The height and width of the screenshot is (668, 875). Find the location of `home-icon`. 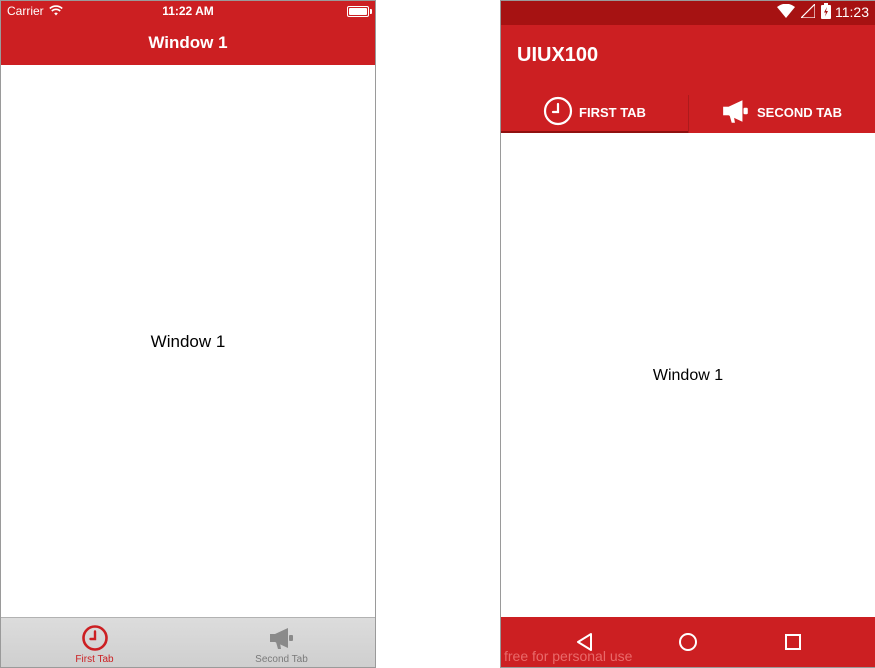

home-icon is located at coordinates (688, 642).